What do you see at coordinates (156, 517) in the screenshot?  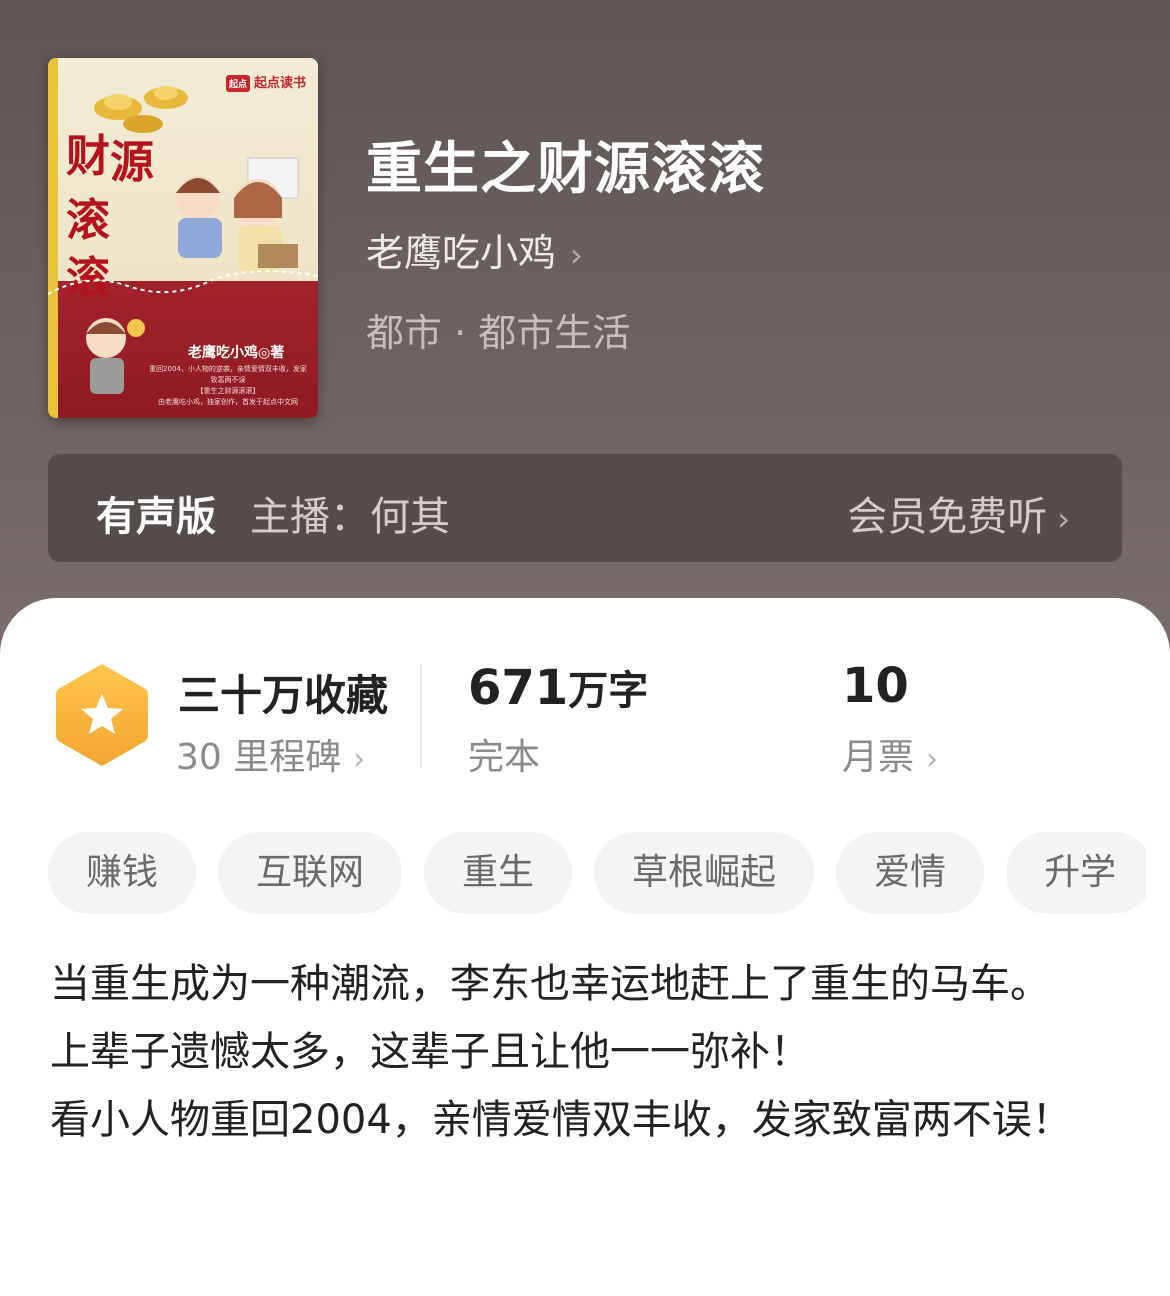 I see `audiobook-label: 有声版` at bounding box center [156, 517].